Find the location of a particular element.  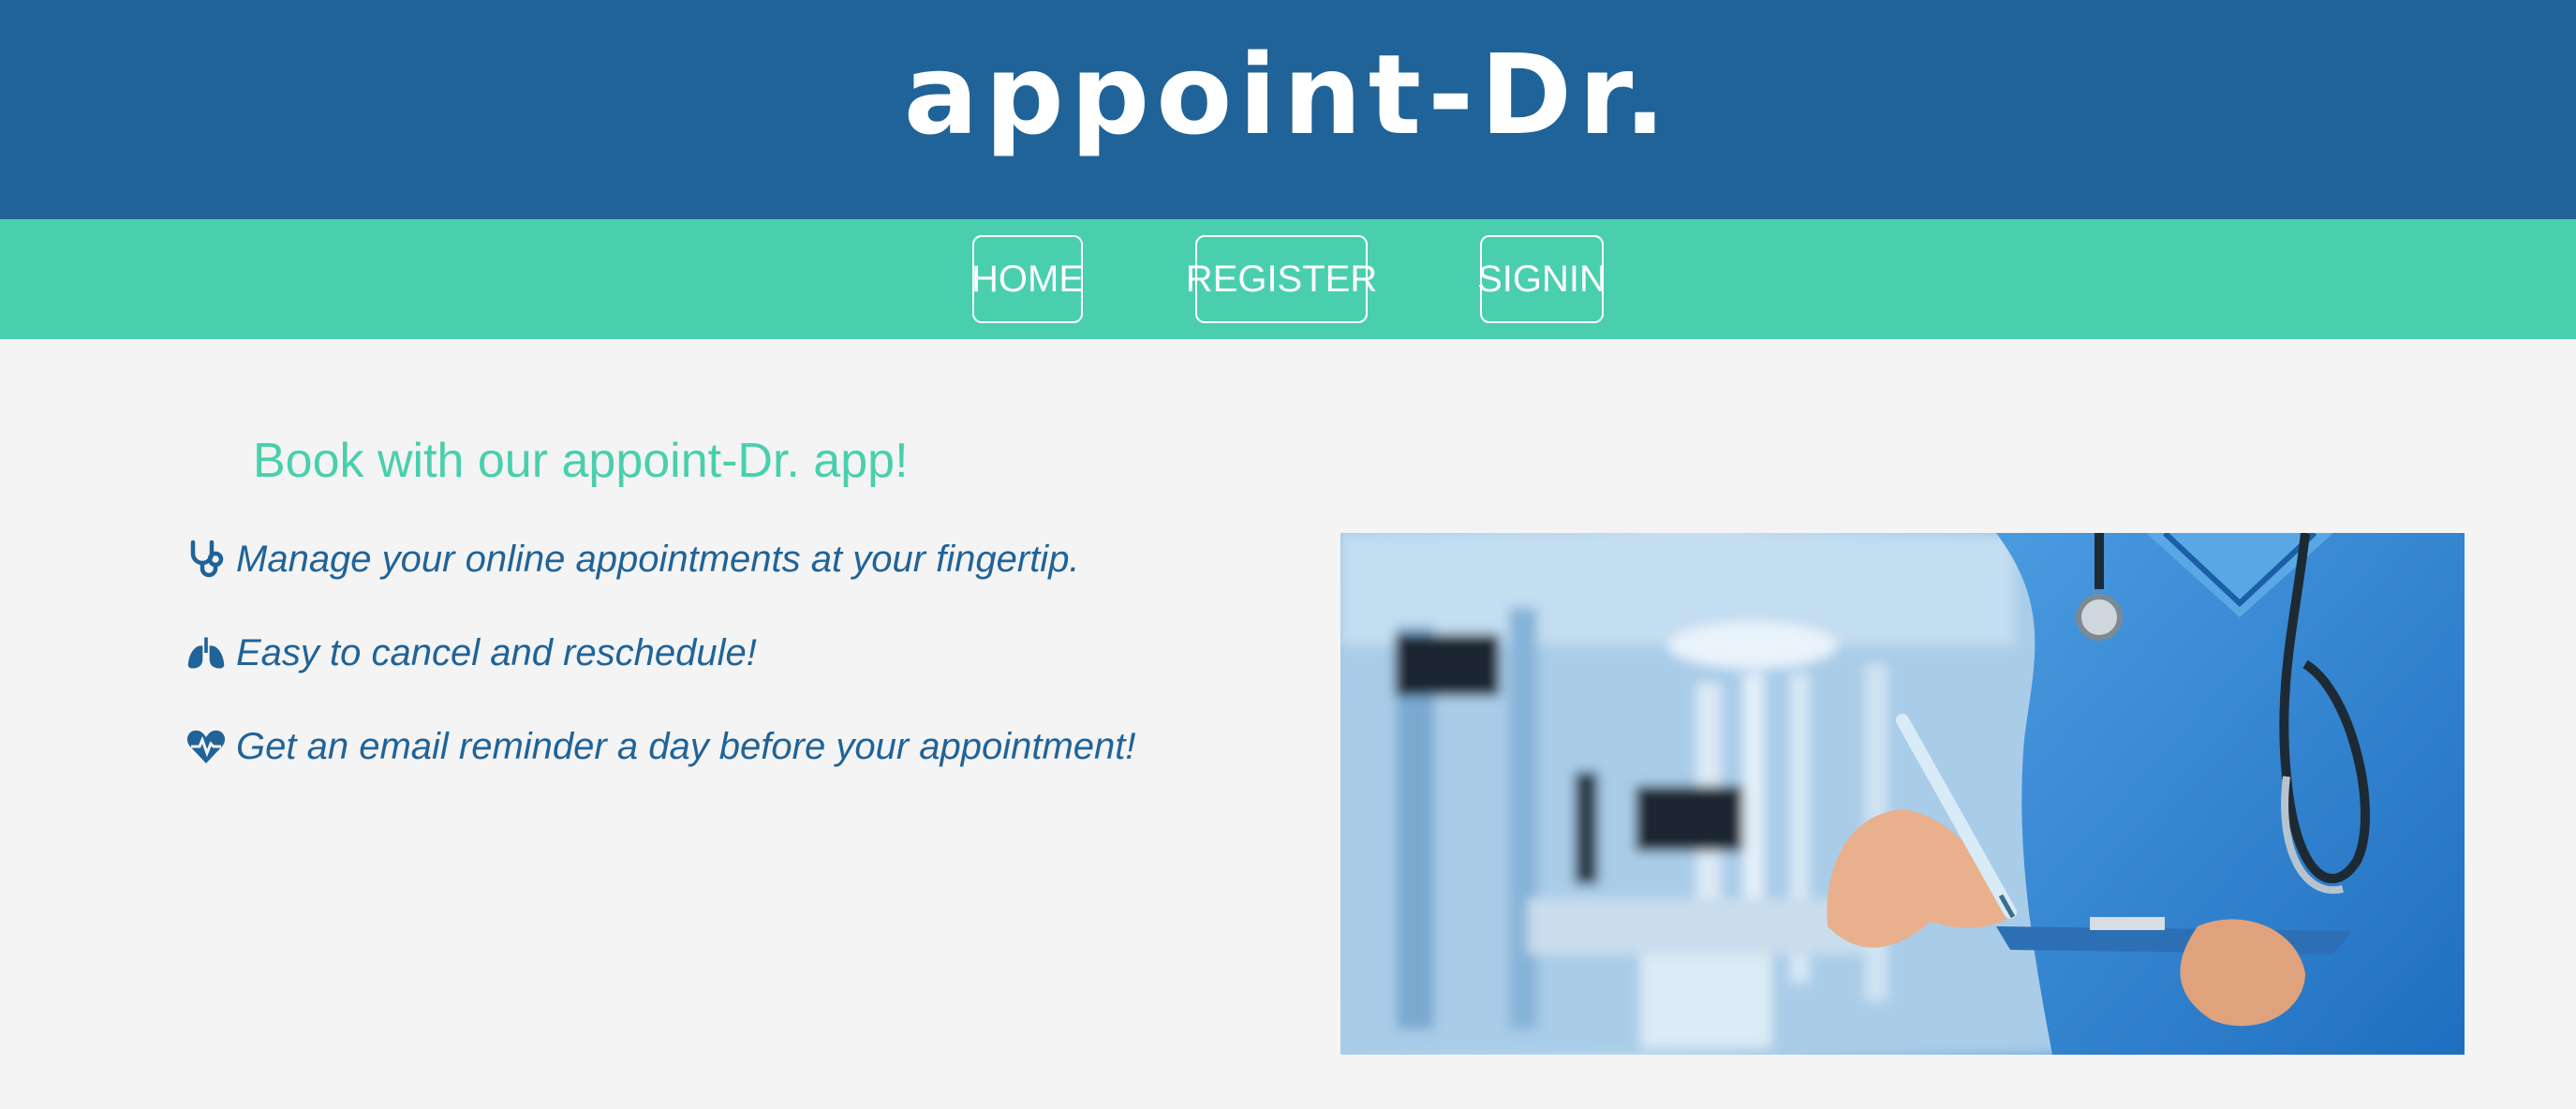

section-title: Book with our appoint-Dr. app! is located at coordinates (581, 461).